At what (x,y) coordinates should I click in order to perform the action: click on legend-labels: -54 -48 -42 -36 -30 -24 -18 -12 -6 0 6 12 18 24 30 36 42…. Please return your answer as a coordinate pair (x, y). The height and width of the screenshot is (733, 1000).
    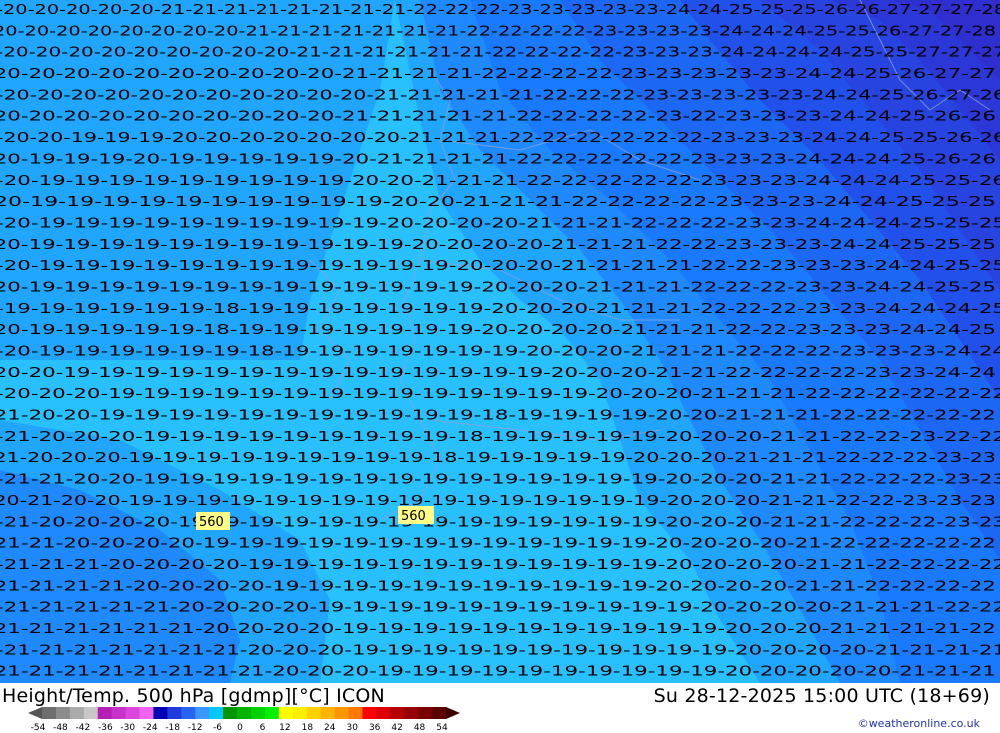
    Looking at the image, I should click on (239, 727).